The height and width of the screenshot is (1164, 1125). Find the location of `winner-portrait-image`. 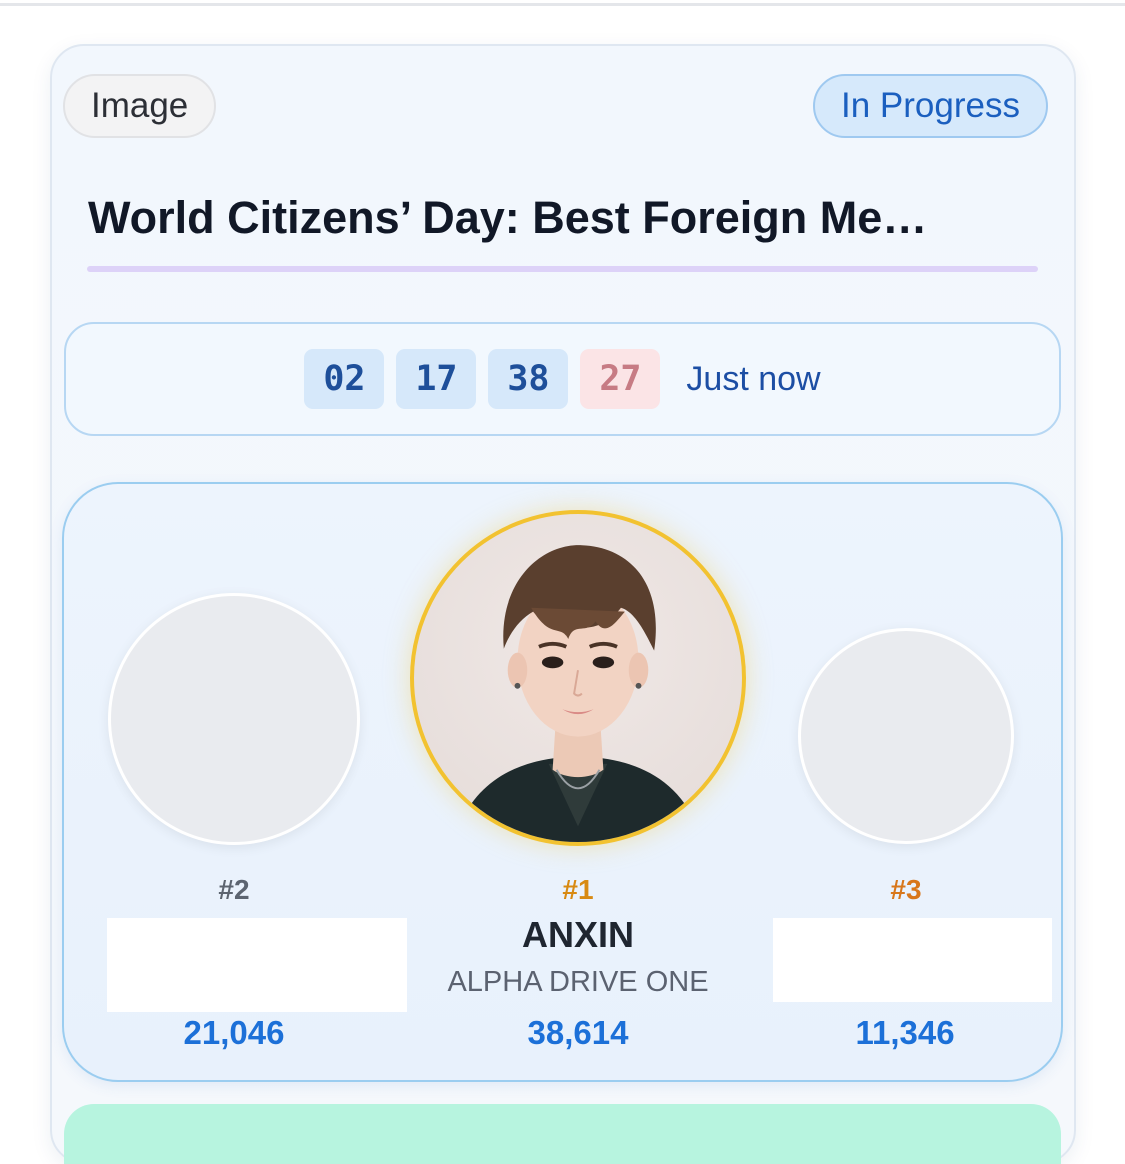

winner-portrait-image is located at coordinates (578, 693).